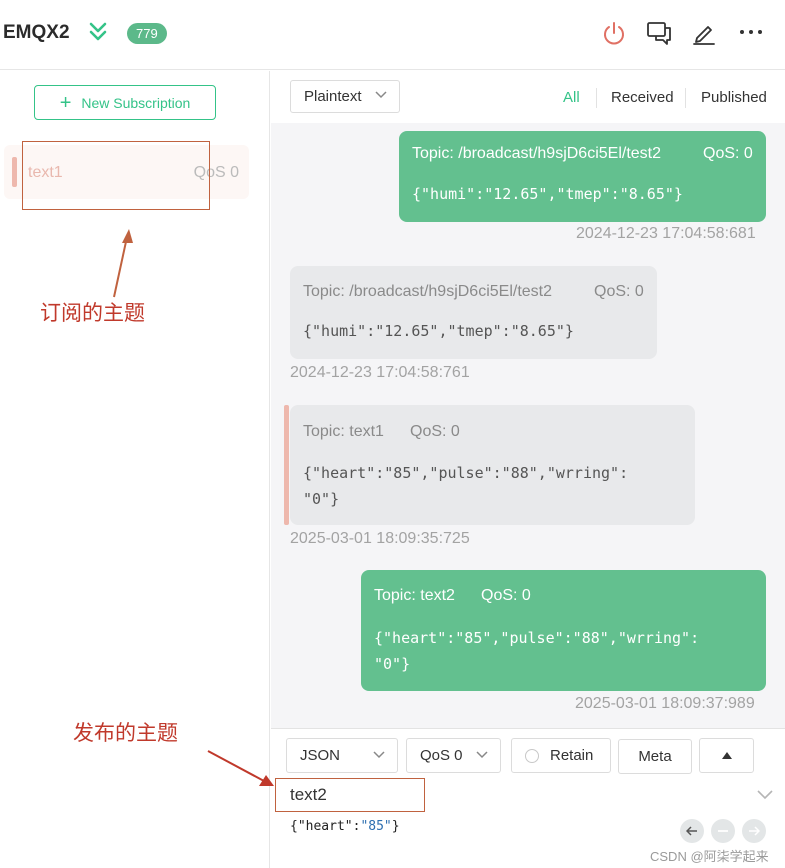 The height and width of the screenshot is (868, 785). Describe the element at coordinates (325, 826) in the screenshot. I see `payload-key: {"heart":` at that location.